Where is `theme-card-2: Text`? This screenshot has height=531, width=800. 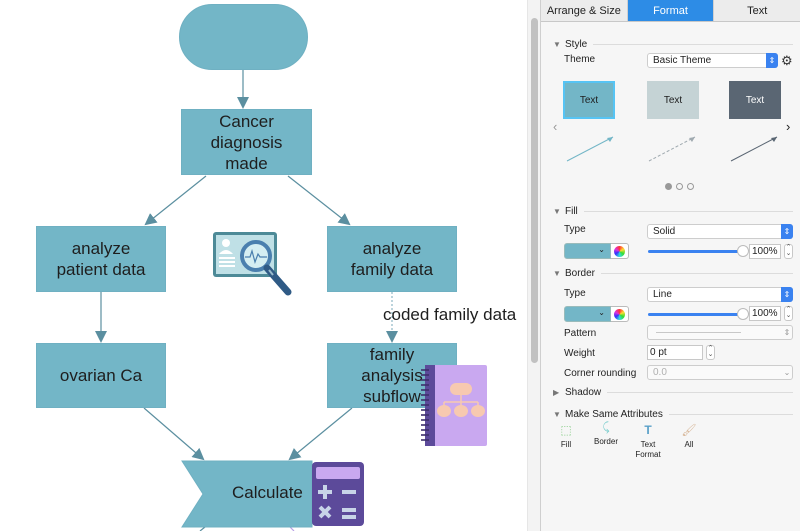
theme-card-2: Text is located at coordinates (673, 100).